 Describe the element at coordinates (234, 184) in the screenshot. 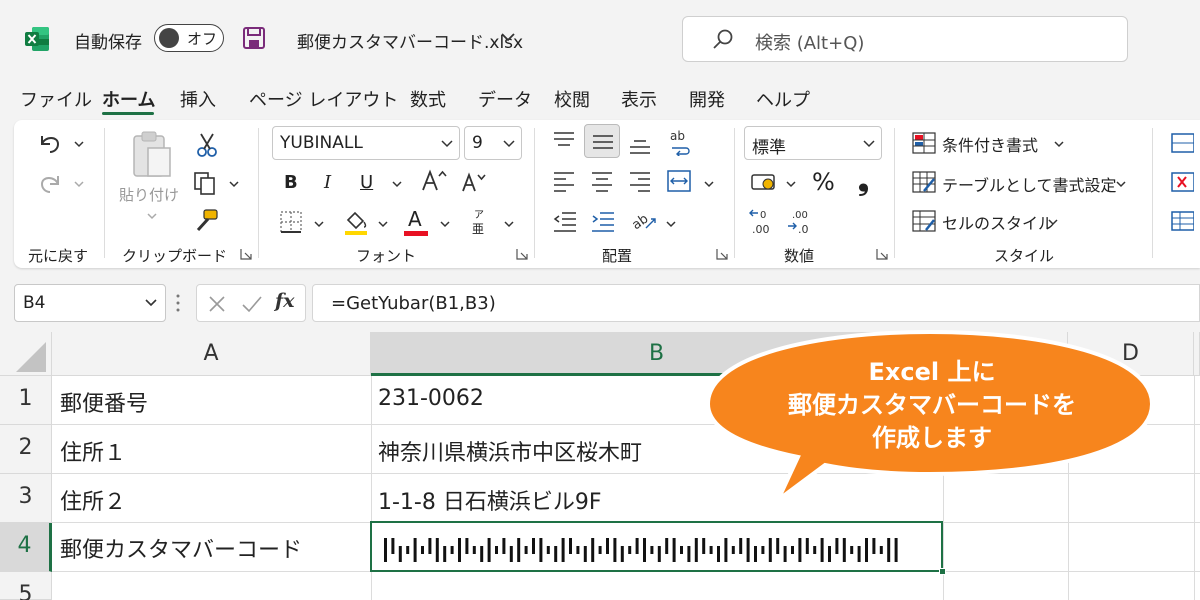

I see `copy-dropdown-icon` at that location.